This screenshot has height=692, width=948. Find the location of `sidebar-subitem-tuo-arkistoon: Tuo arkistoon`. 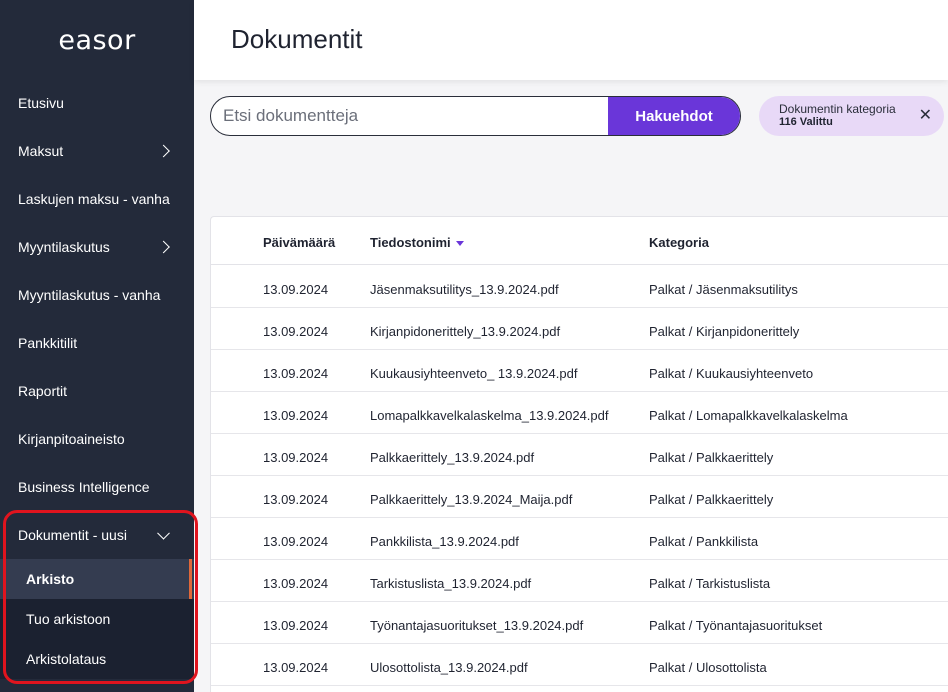

sidebar-subitem-tuo-arkistoon: Tuo arkistoon is located at coordinates (97, 619).